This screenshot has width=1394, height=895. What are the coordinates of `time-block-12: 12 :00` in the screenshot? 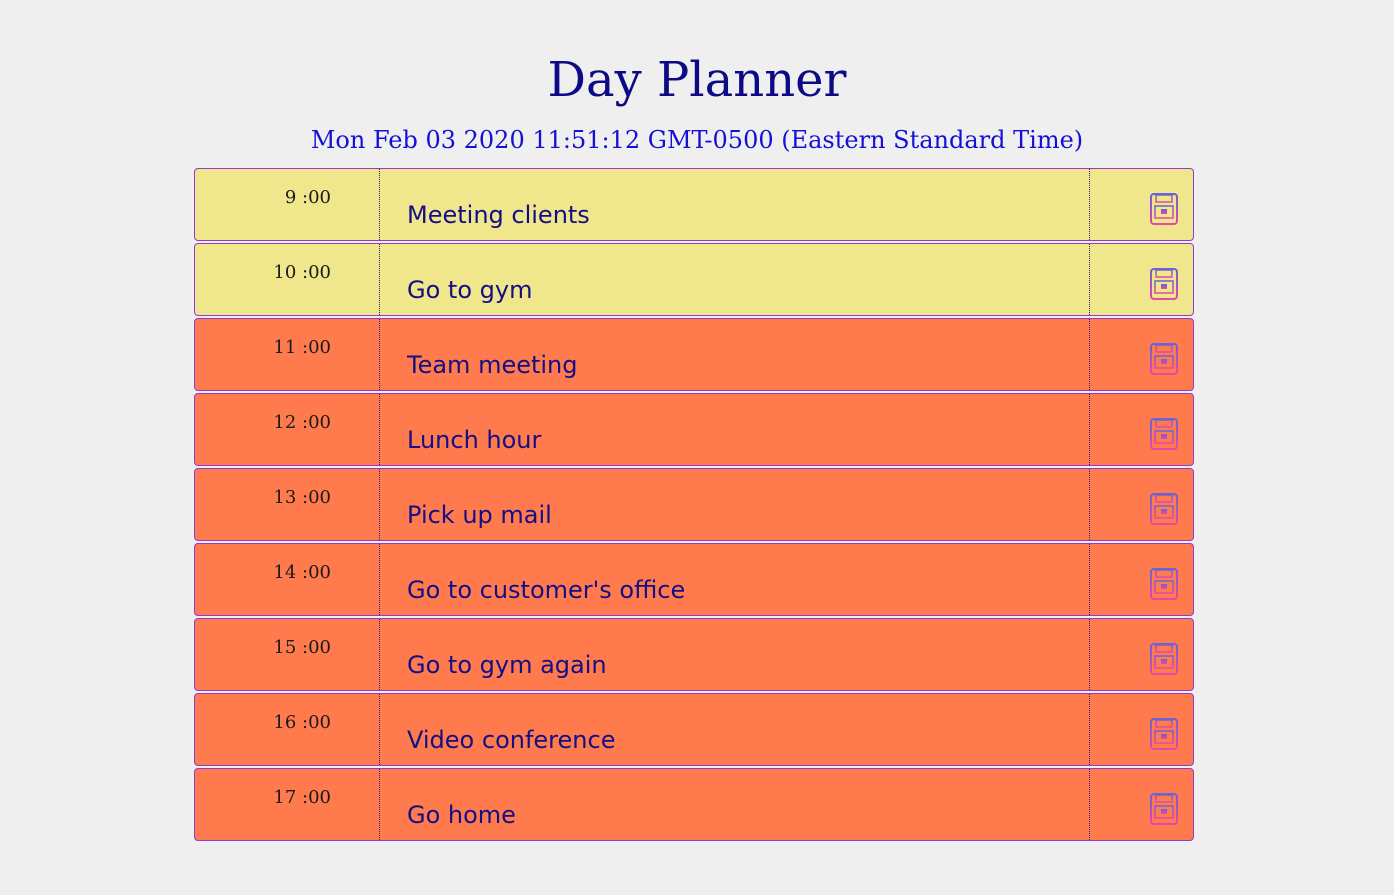 It's located at (694, 429).